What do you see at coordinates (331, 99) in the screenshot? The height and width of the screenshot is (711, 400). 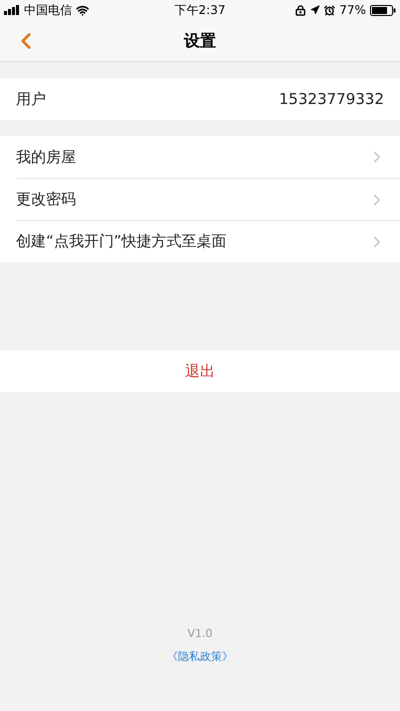 I see `user-phone: 15323779332` at bounding box center [331, 99].